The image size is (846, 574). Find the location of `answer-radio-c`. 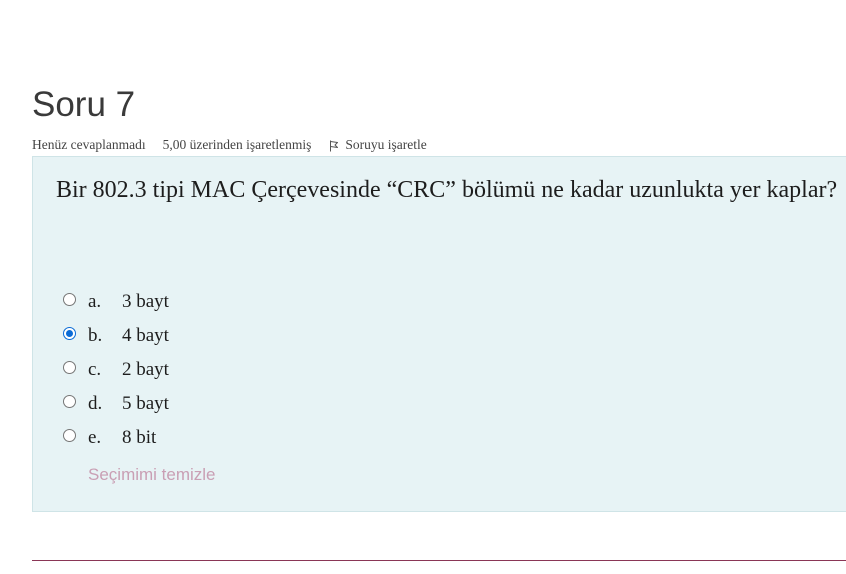

answer-radio-c is located at coordinates (69, 367).